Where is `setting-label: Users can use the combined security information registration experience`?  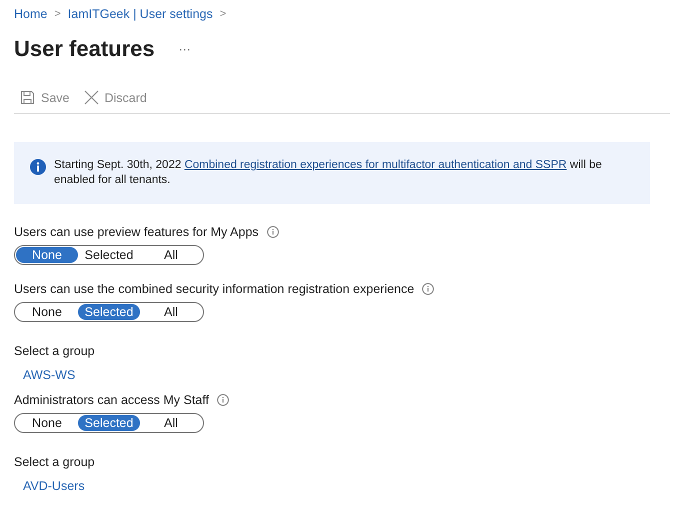
setting-label: Users can use the combined security information registration experience is located at coordinates (214, 289).